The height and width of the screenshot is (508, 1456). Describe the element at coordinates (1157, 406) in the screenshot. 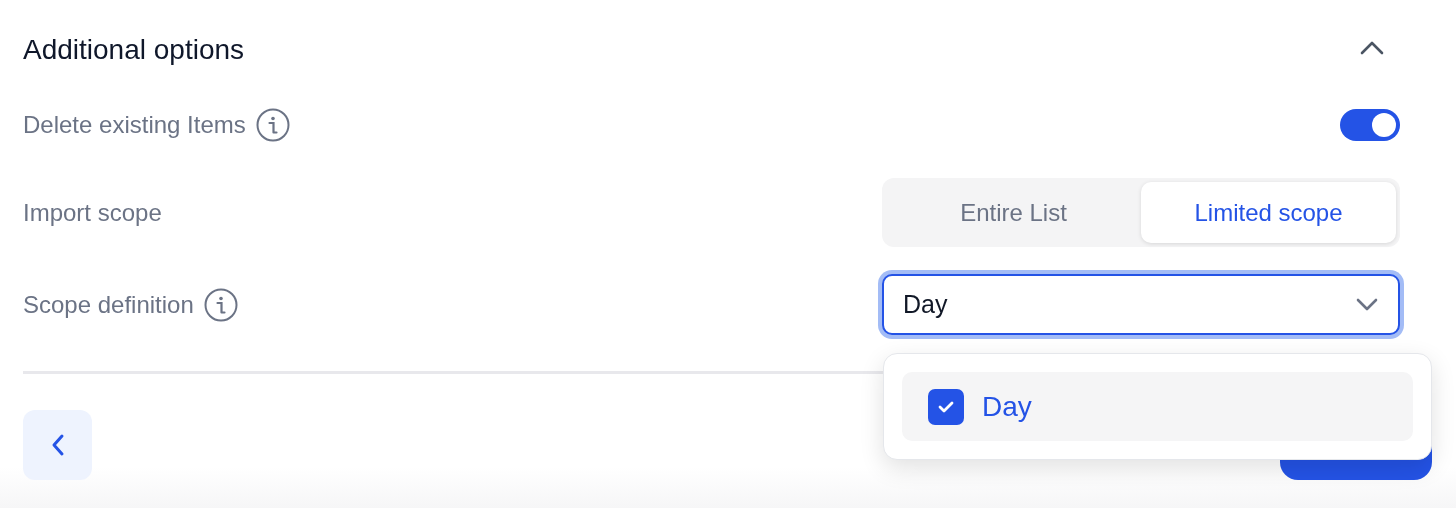

I see `dropdown-option: Day` at that location.